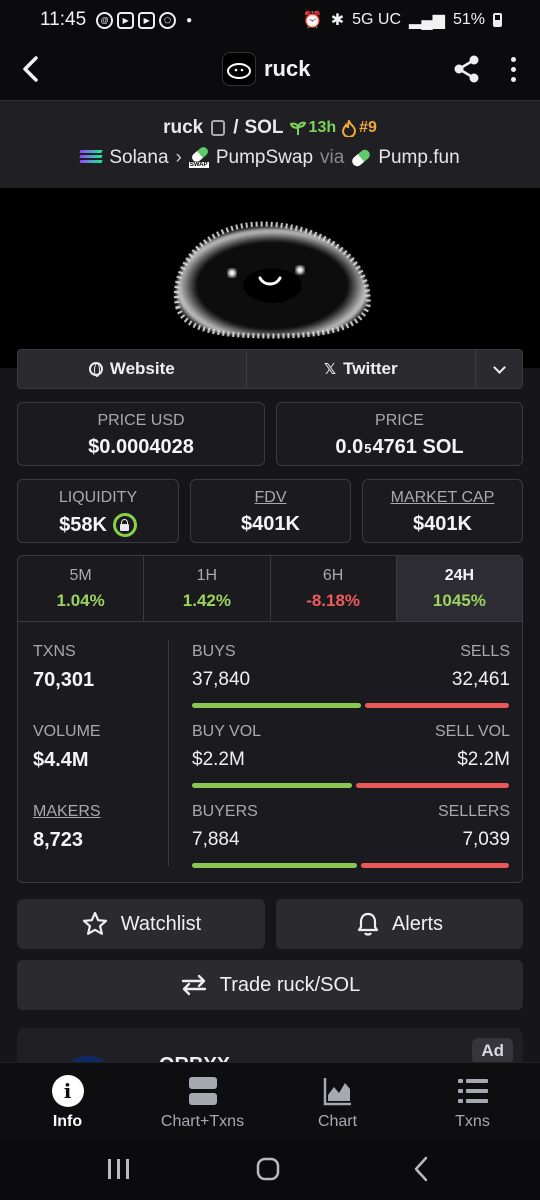 The height and width of the screenshot is (1200, 540). Describe the element at coordinates (61, 760) in the screenshot. I see `volume-value: $4.4M` at that location.